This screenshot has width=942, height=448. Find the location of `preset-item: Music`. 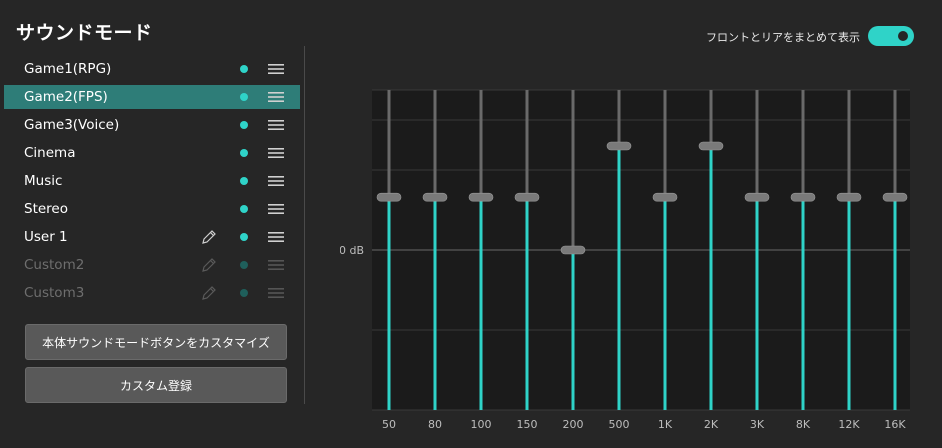

preset-item: Music is located at coordinates (152, 181).